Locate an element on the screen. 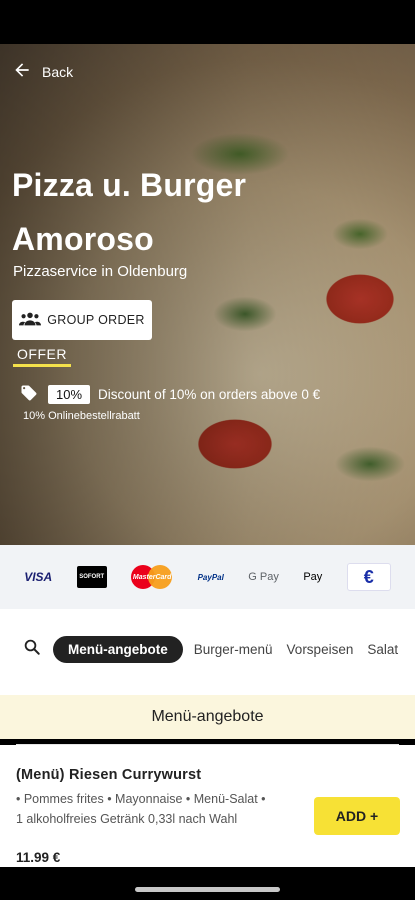 This screenshot has height=900, width=415. category-tab-salat: Salat is located at coordinates (382, 649).